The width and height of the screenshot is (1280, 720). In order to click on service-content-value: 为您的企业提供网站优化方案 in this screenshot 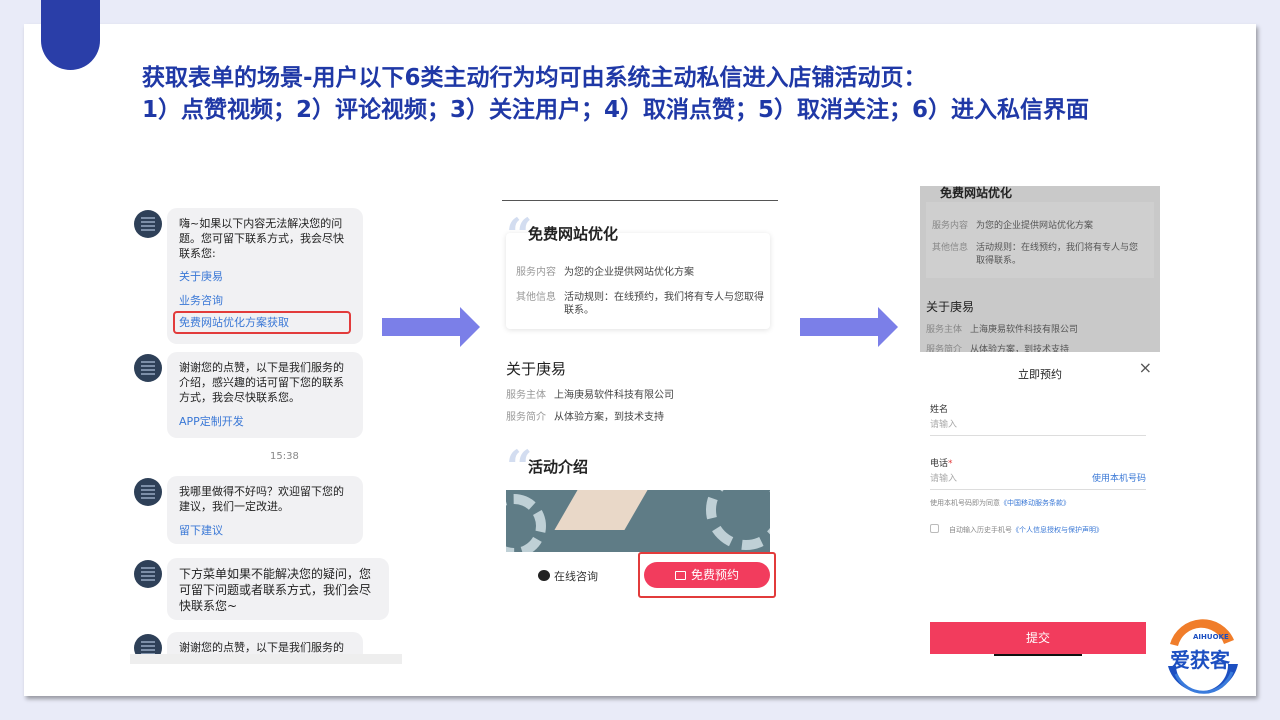, I will do `click(629, 272)`.